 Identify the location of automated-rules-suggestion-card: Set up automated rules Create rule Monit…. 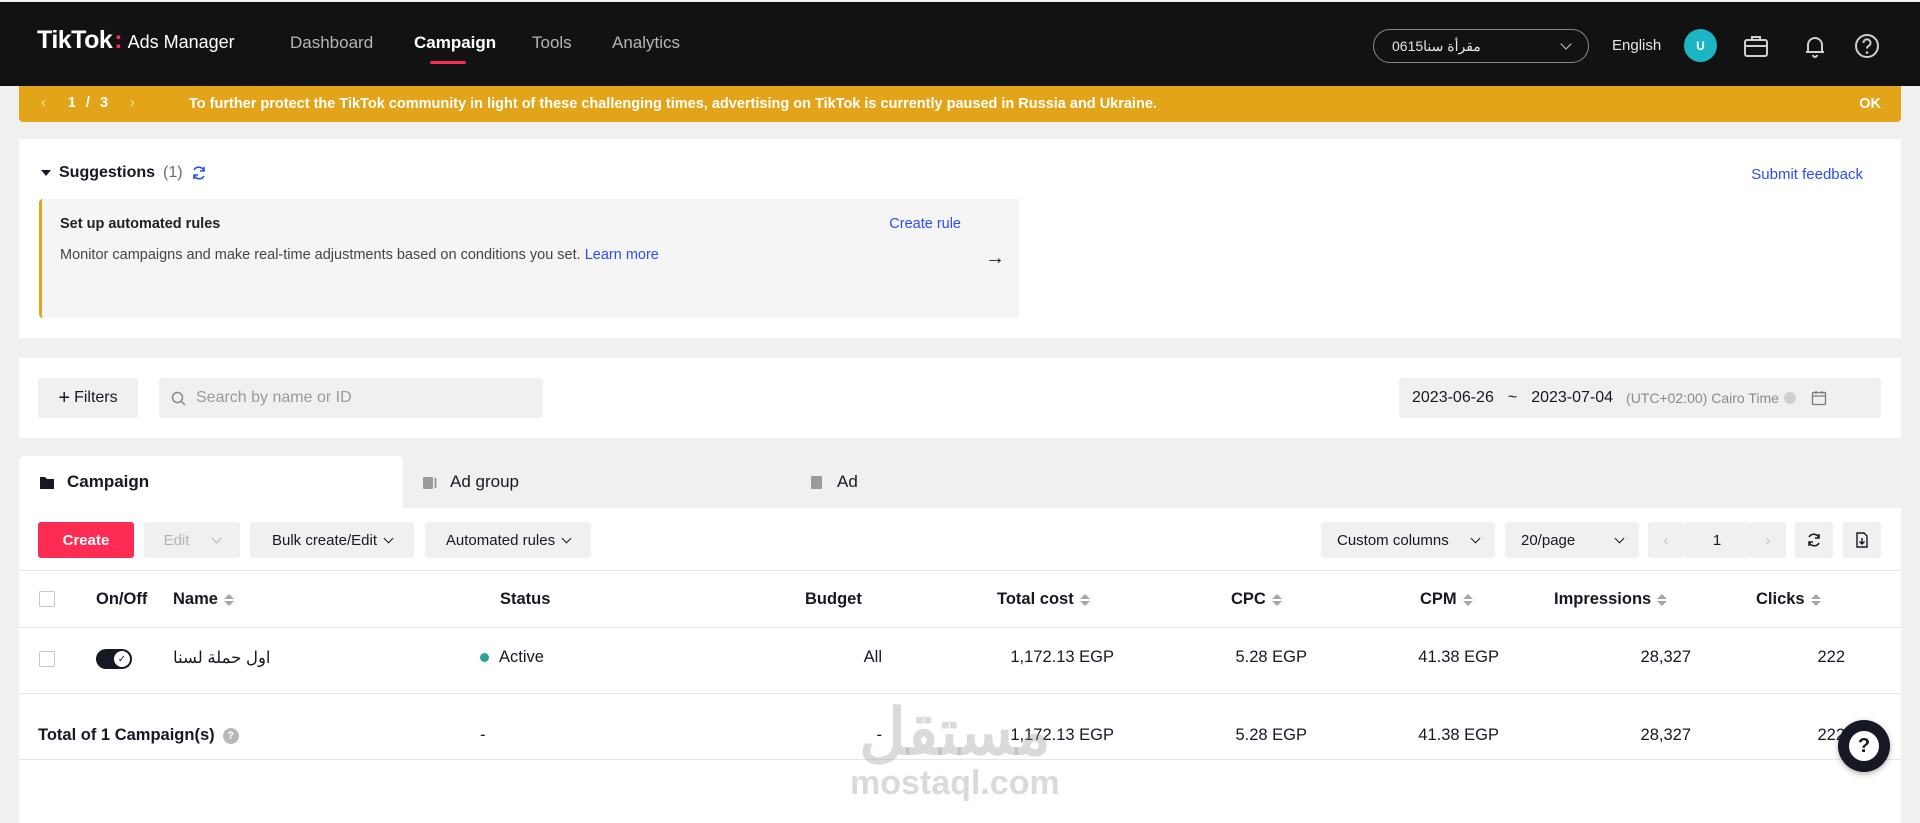
(509, 258).